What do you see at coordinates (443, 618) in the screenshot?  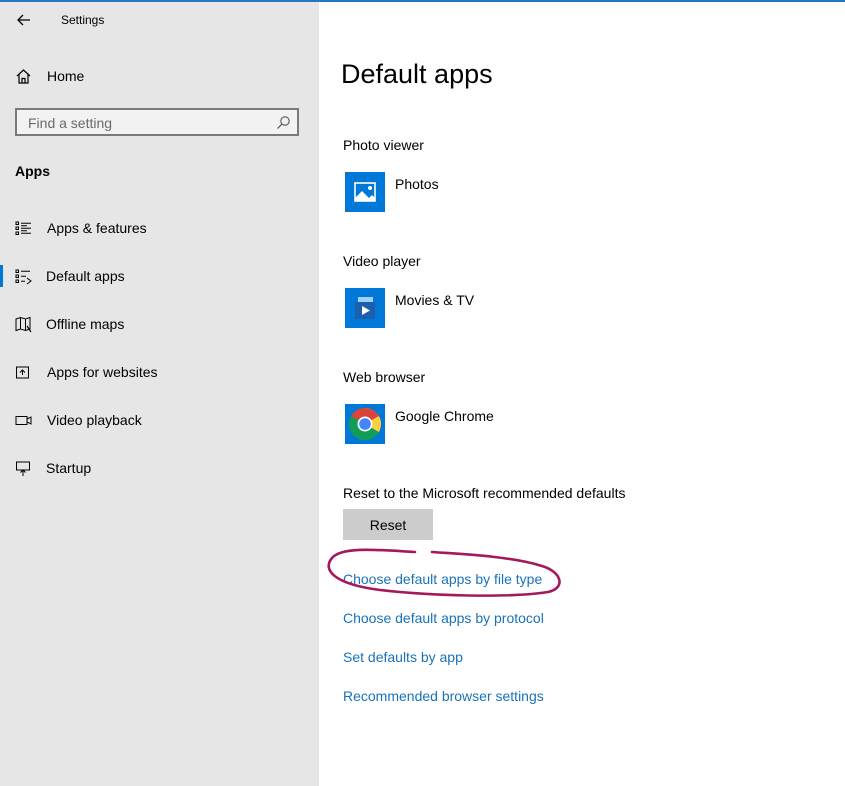 I see `link-protocol: Choose default apps by protocol` at bounding box center [443, 618].